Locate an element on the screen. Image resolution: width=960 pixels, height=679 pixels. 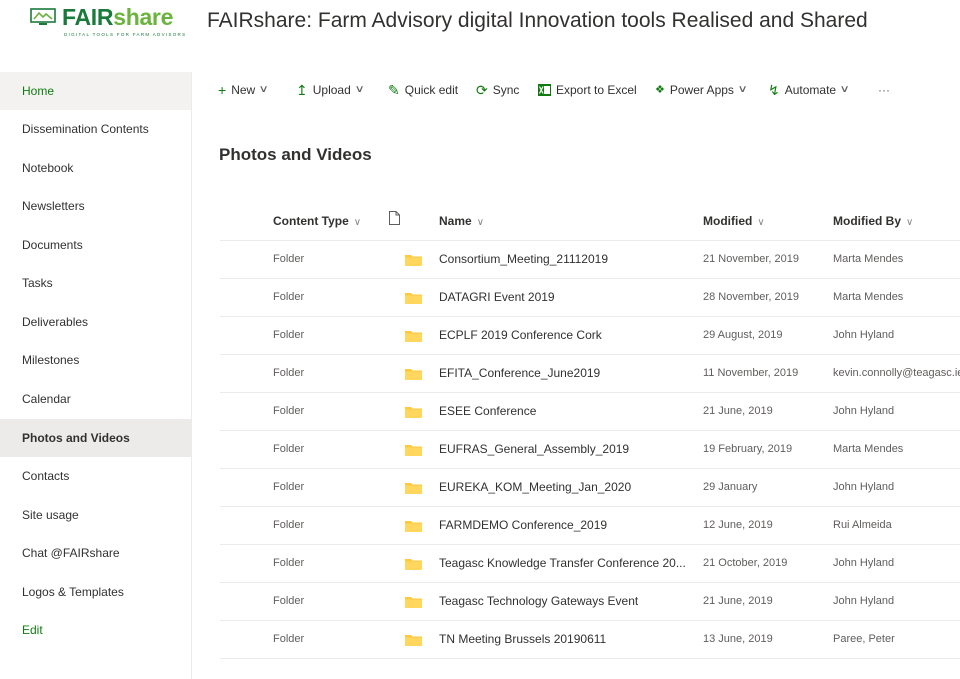
nav-item-dissemination-contents: Dissemination Contents is located at coordinates (95, 129).